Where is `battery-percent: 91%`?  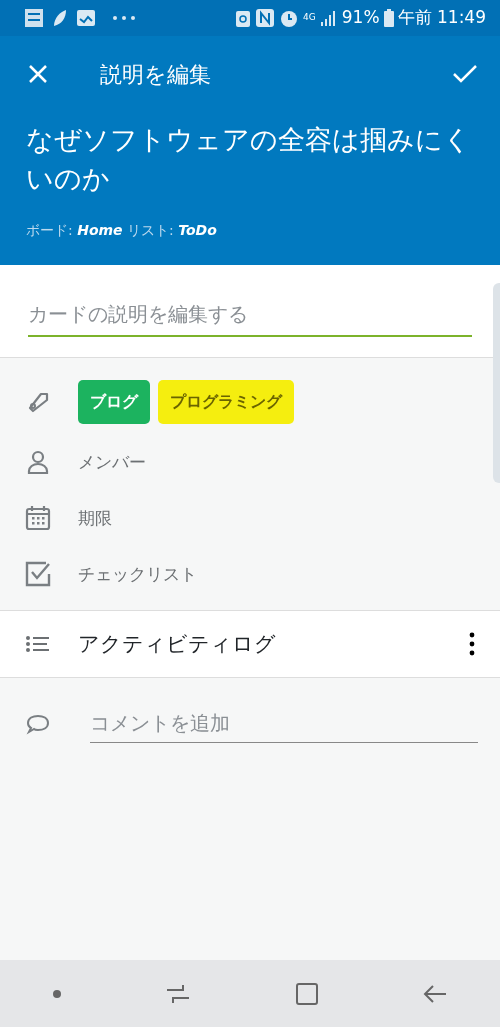 battery-percent: 91% is located at coordinates (360, 18).